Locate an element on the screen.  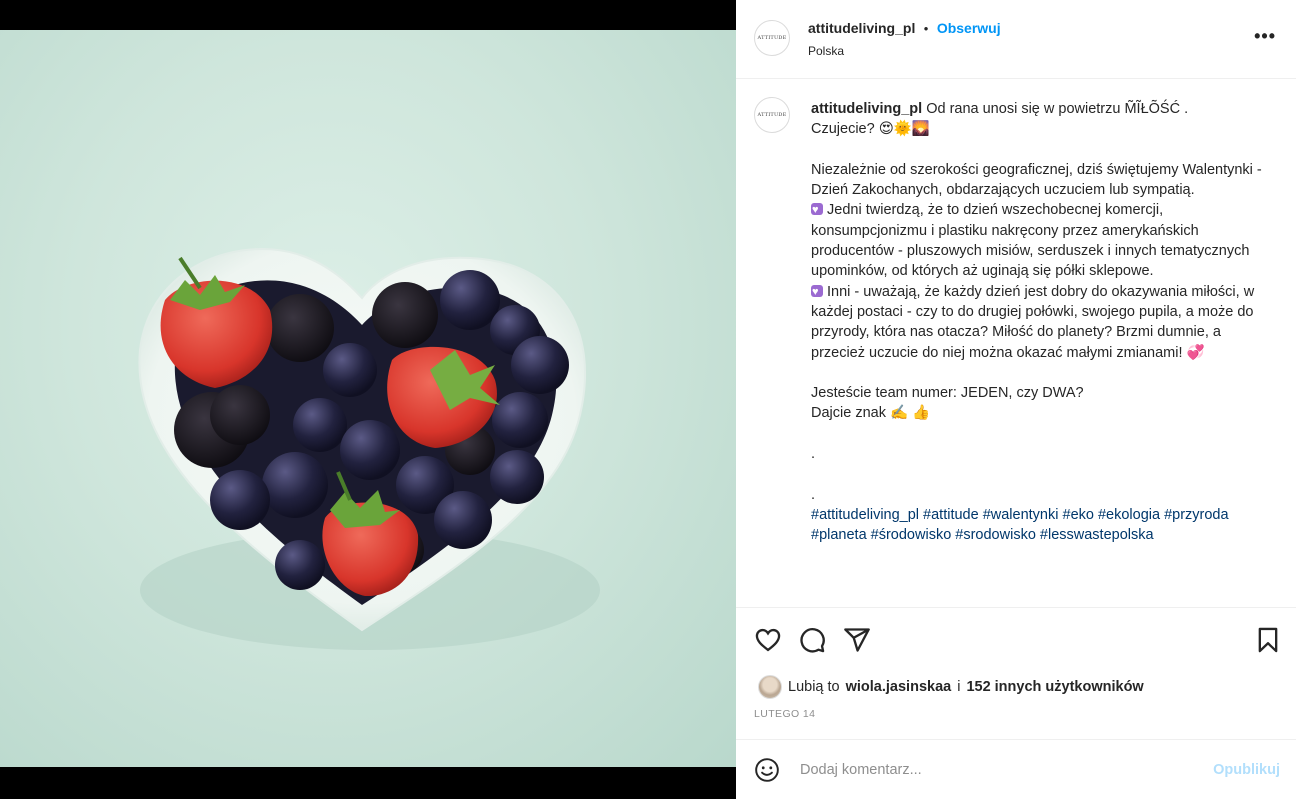
author-username: attitudeliving_pl is located at coordinates (861, 28).